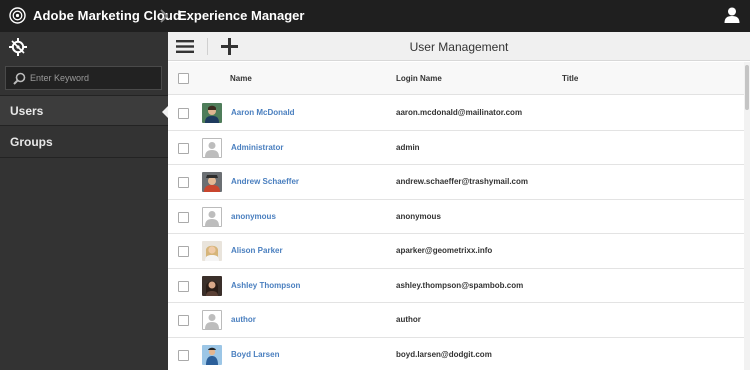 The height and width of the screenshot is (370, 750). What do you see at coordinates (747, 216) in the screenshot?
I see `vertical-scrollbar` at bounding box center [747, 216].